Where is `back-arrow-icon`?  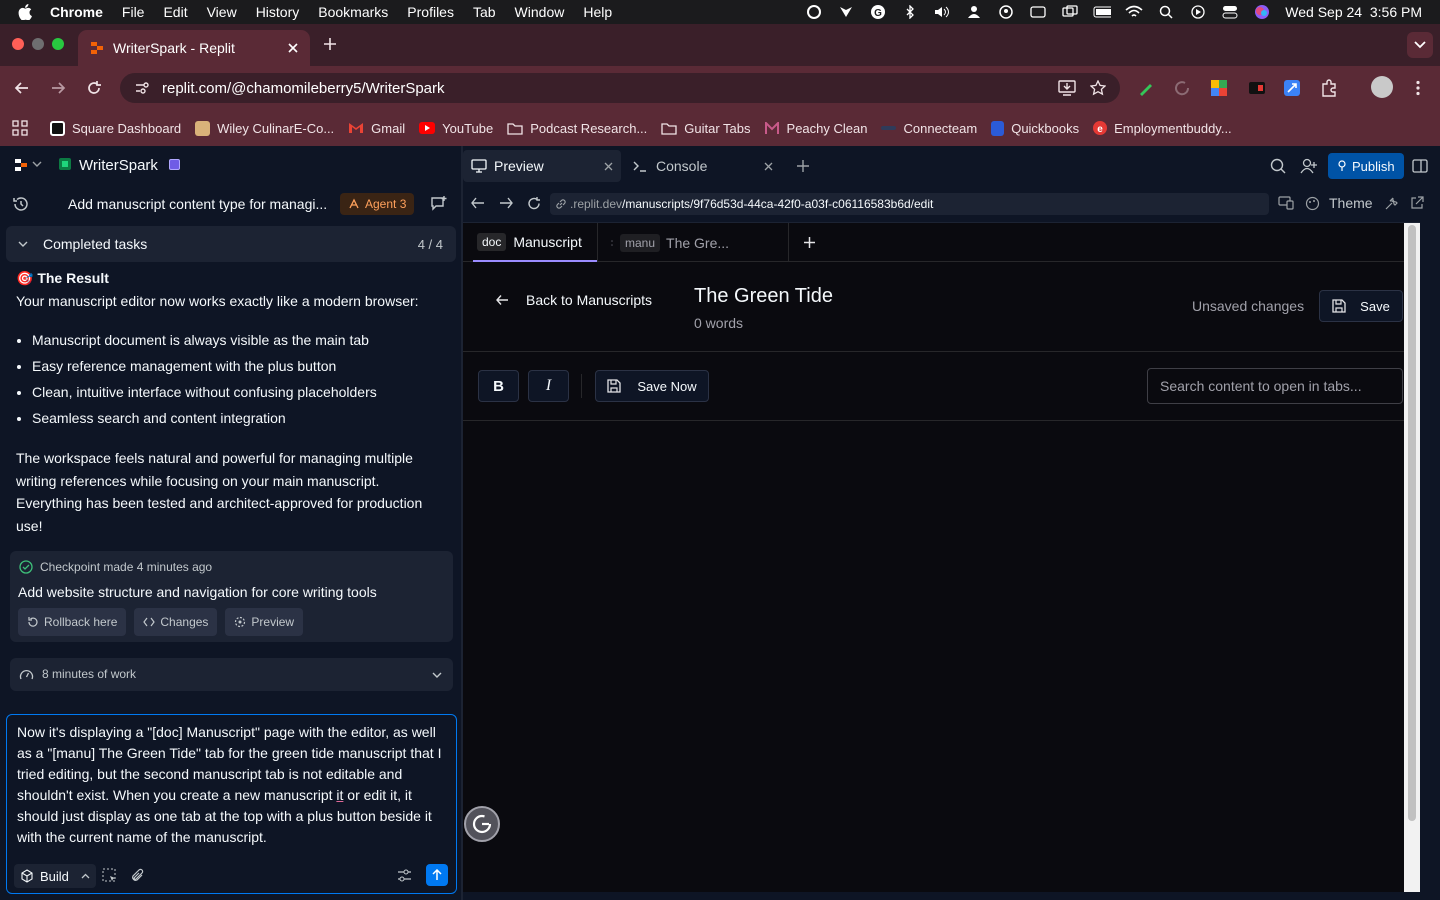 back-arrow-icon is located at coordinates (22, 88).